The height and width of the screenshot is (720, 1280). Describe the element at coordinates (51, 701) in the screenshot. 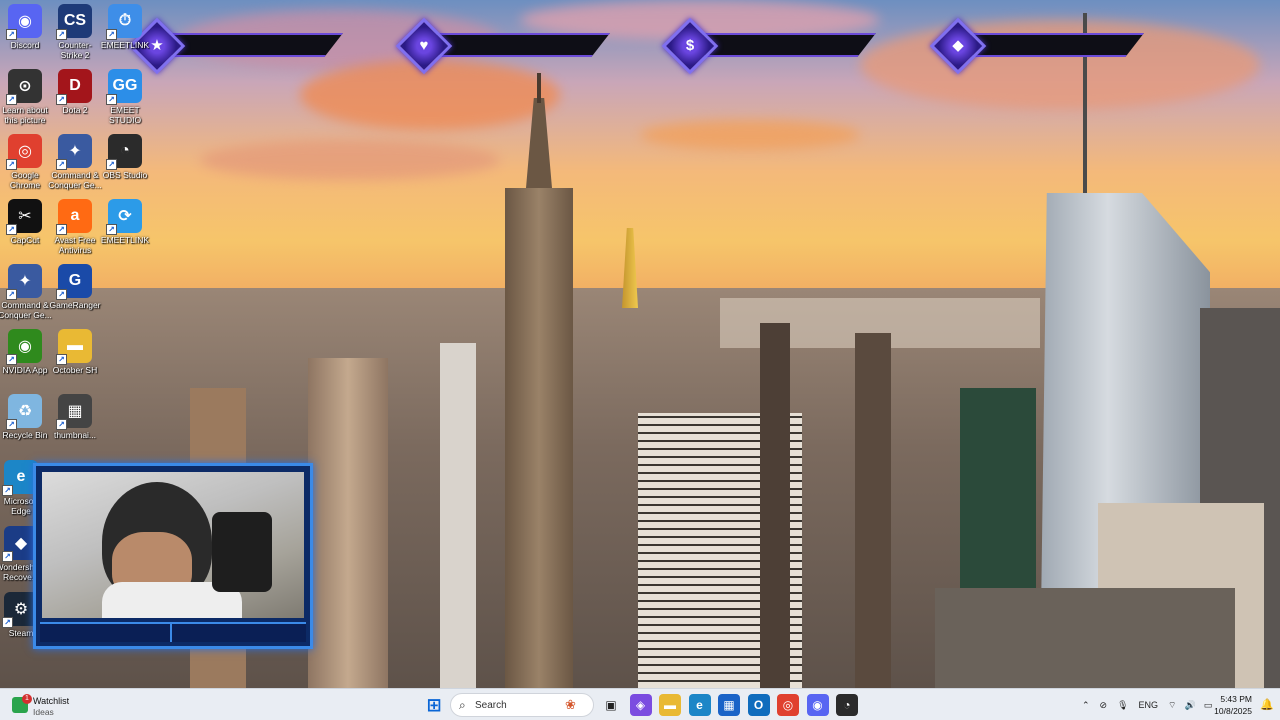

I see `widget-title: Watchlist` at that location.